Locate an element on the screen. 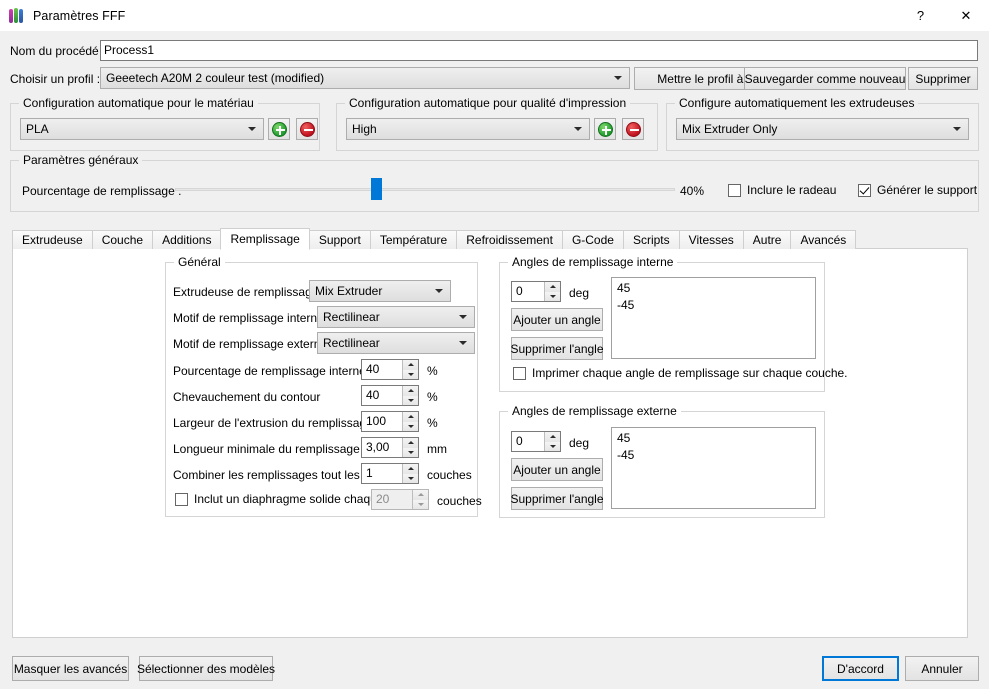  tab-additions: Additions is located at coordinates (187, 239).